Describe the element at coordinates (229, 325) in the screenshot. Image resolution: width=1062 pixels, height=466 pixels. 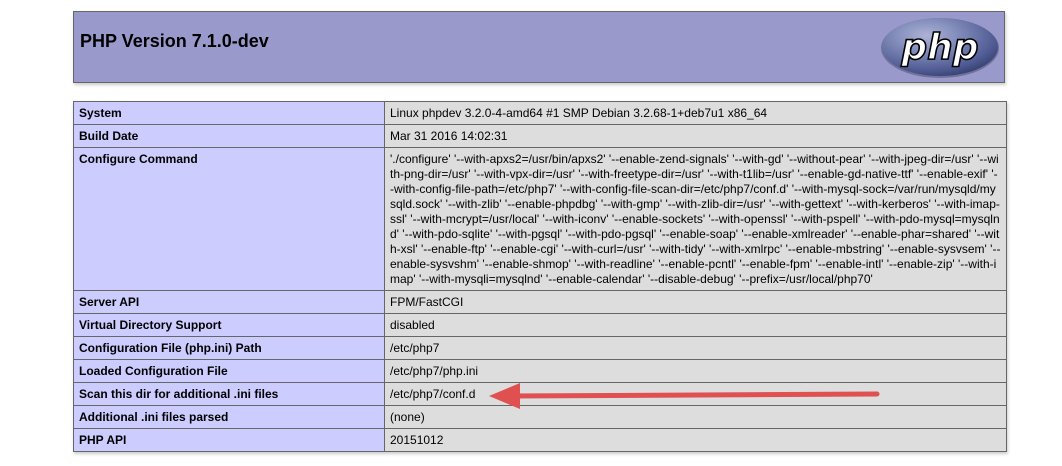
I see `row-key: Virtual Directory Support` at that location.